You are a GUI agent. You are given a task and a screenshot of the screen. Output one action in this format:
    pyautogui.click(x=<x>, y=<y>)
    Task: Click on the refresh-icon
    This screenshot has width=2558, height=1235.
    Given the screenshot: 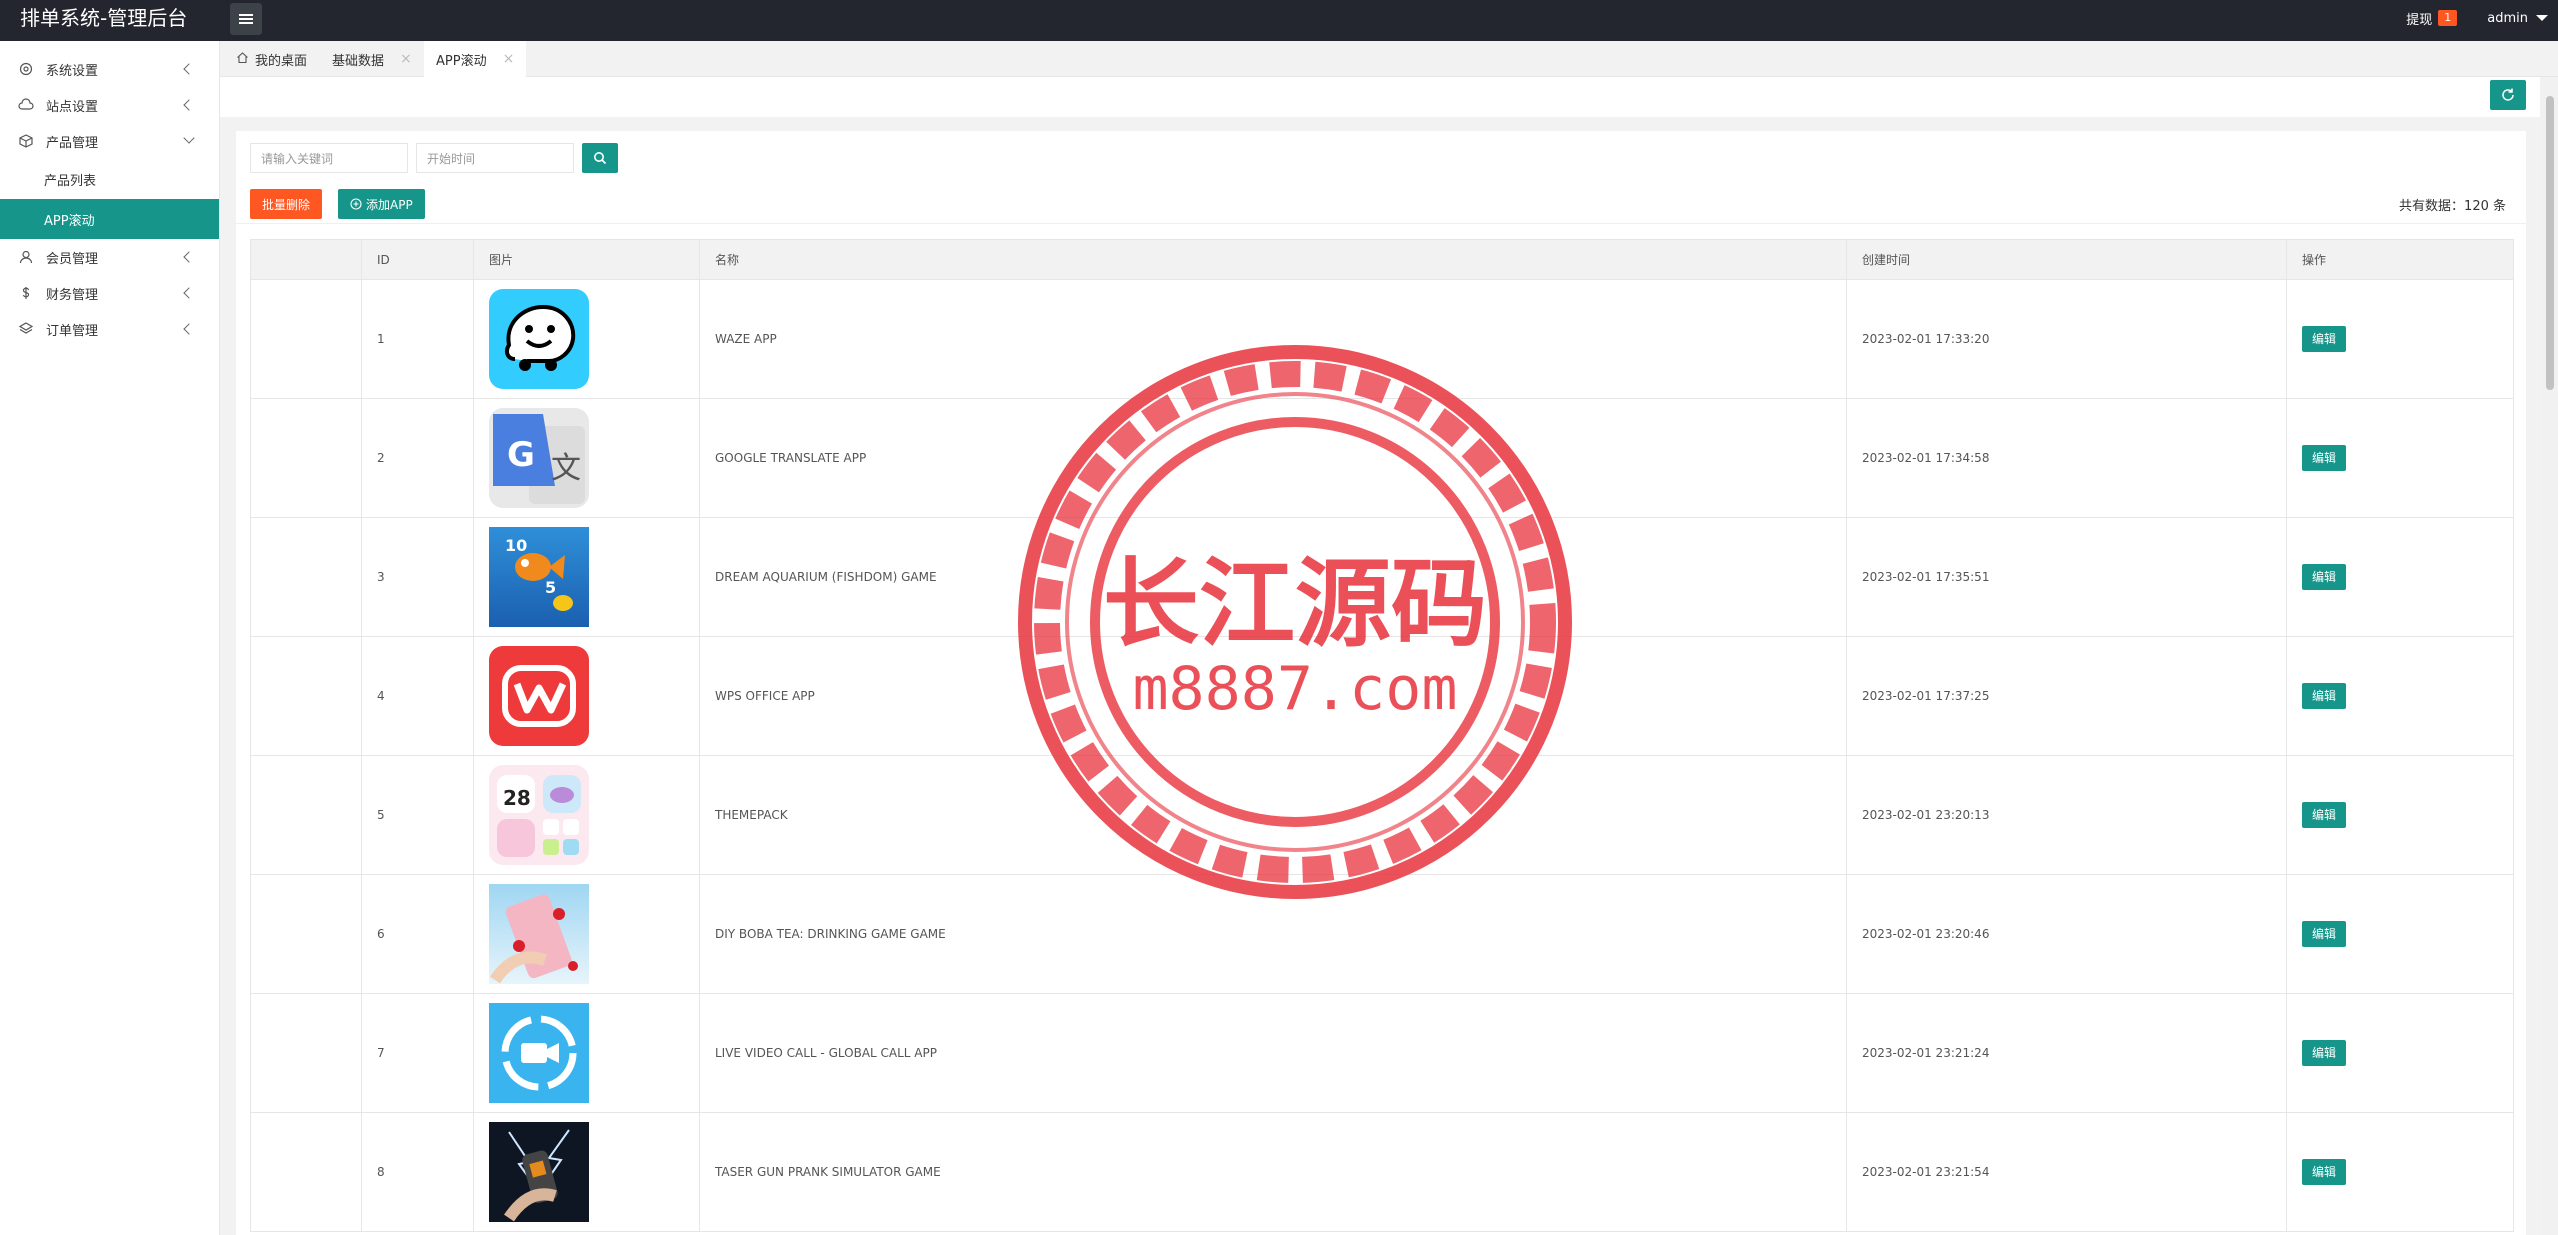 What is the action you would take?
    pyautogui.click(x=2508, y=94)
    